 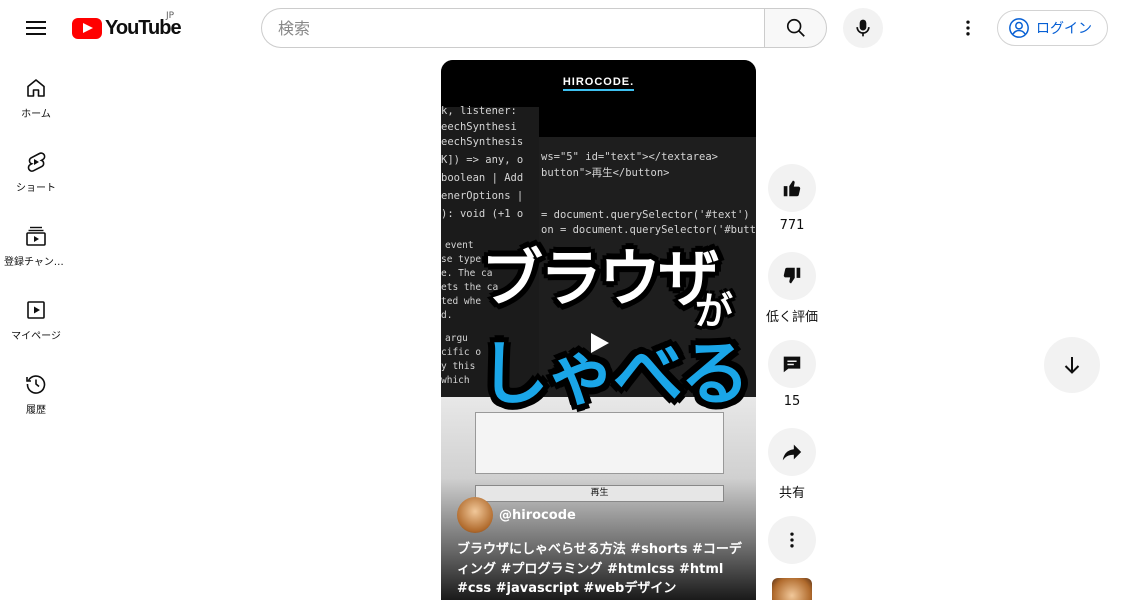 I want to click on comment-action: 15, so click(x=792, y=374).